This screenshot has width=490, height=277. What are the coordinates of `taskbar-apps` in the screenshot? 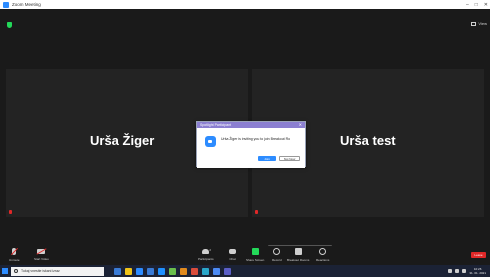 It's located at (172, 271).